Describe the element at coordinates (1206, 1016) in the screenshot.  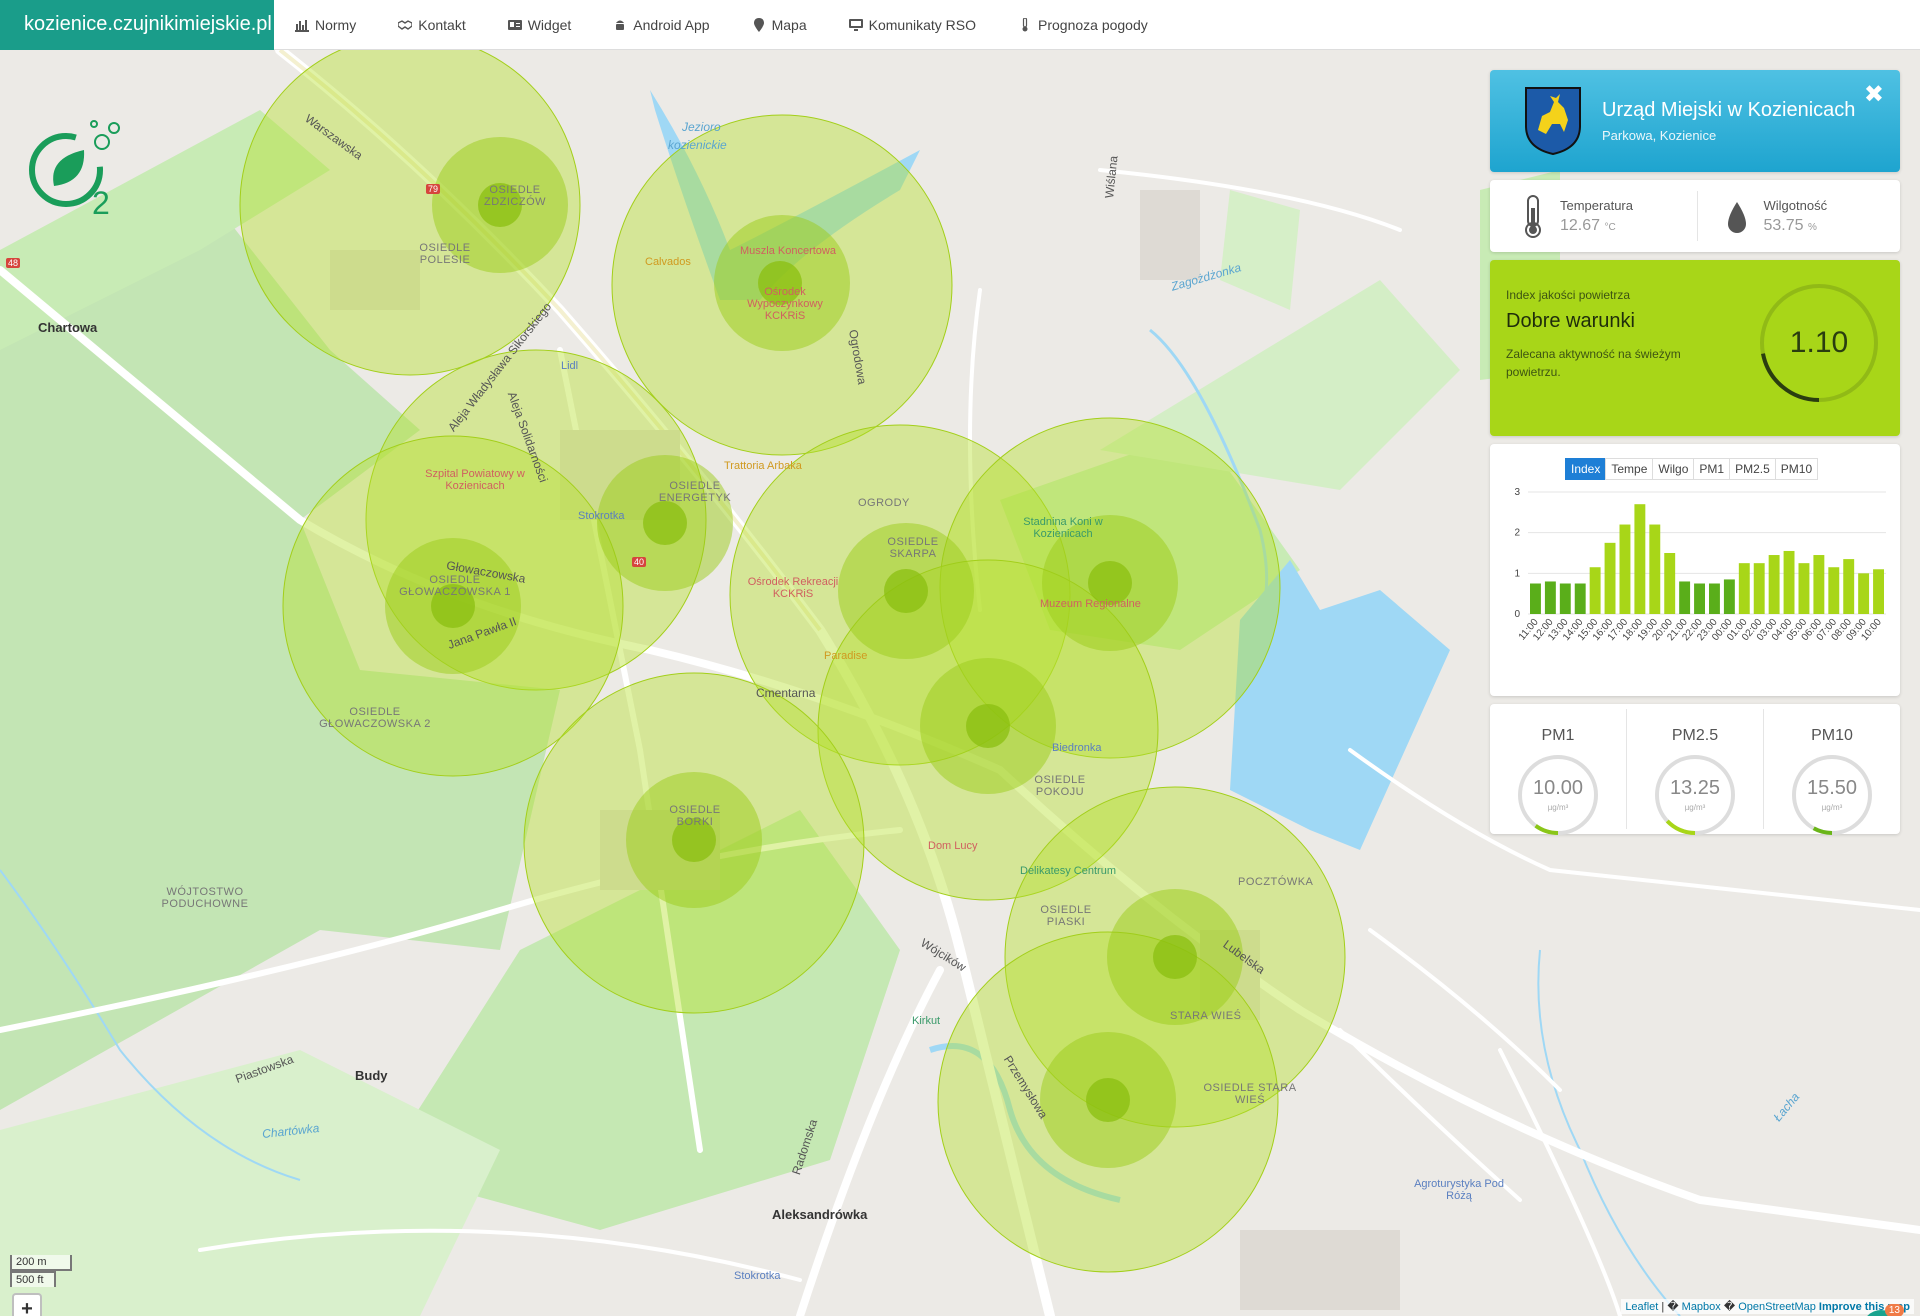
I see `map-label-stara-wies: STARA WIEŚ` at that location.